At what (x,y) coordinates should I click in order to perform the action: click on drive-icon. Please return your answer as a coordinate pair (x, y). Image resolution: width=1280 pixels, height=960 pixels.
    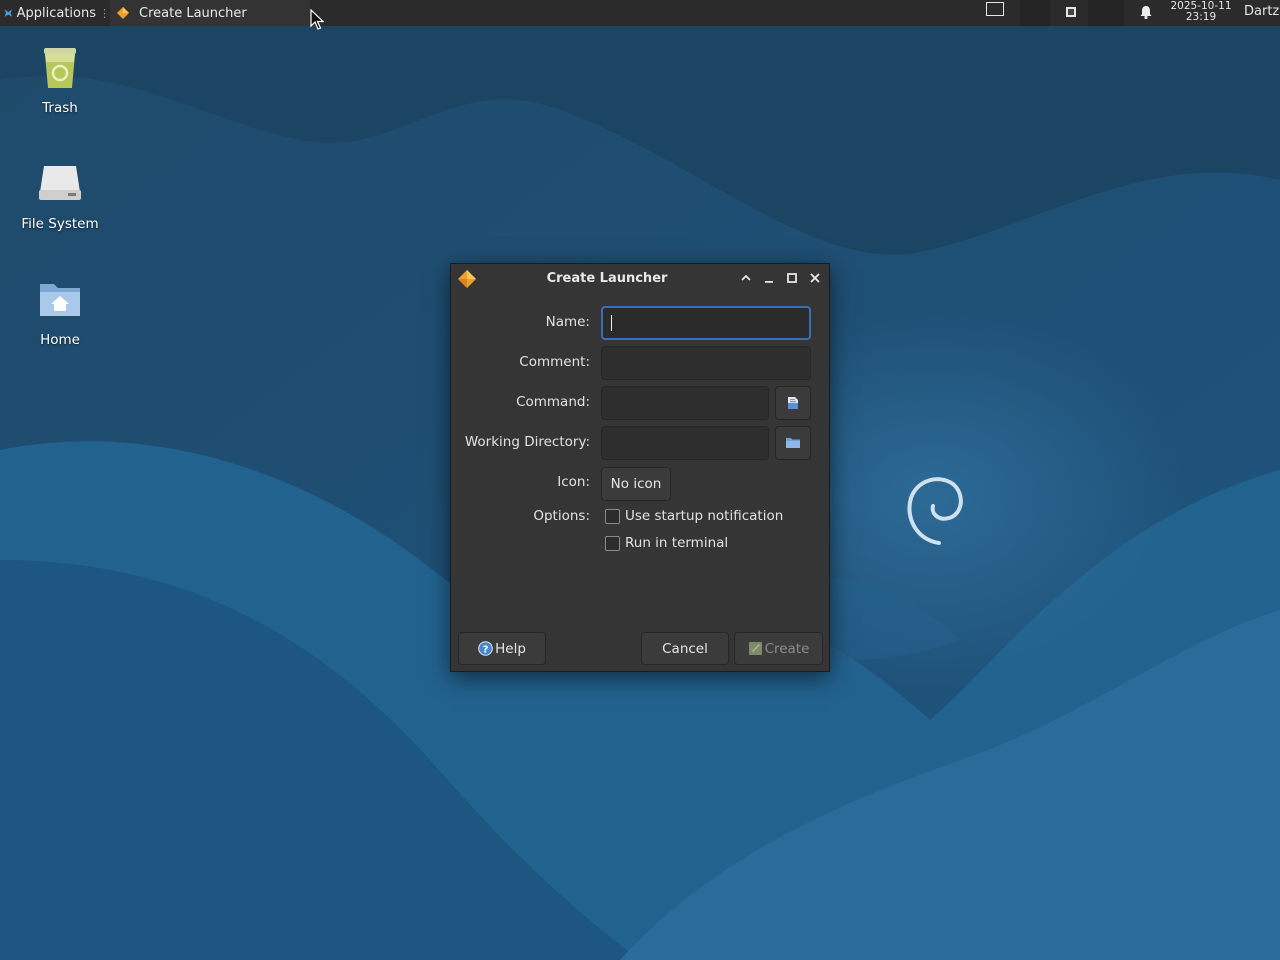
    Looking at the image, I should click on (60, 183).